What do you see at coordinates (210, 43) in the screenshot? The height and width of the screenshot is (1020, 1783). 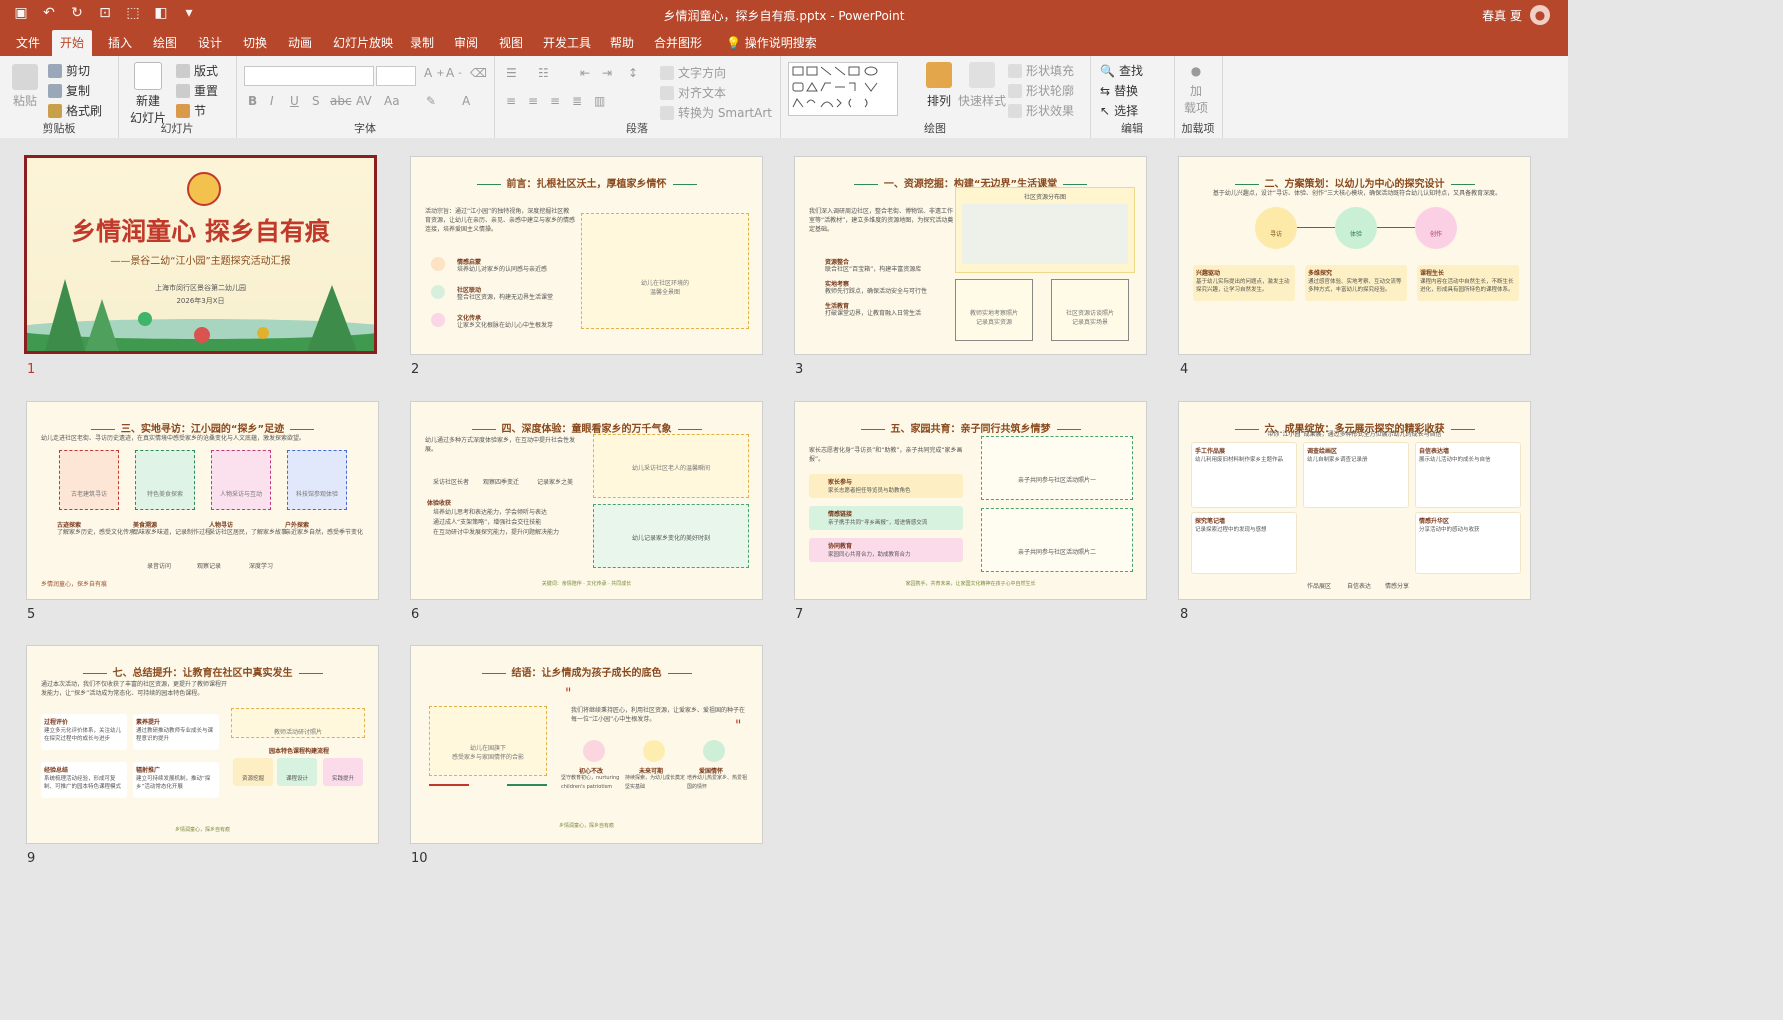 I see `tab-design: 设计` at bounding box center [210, 43].